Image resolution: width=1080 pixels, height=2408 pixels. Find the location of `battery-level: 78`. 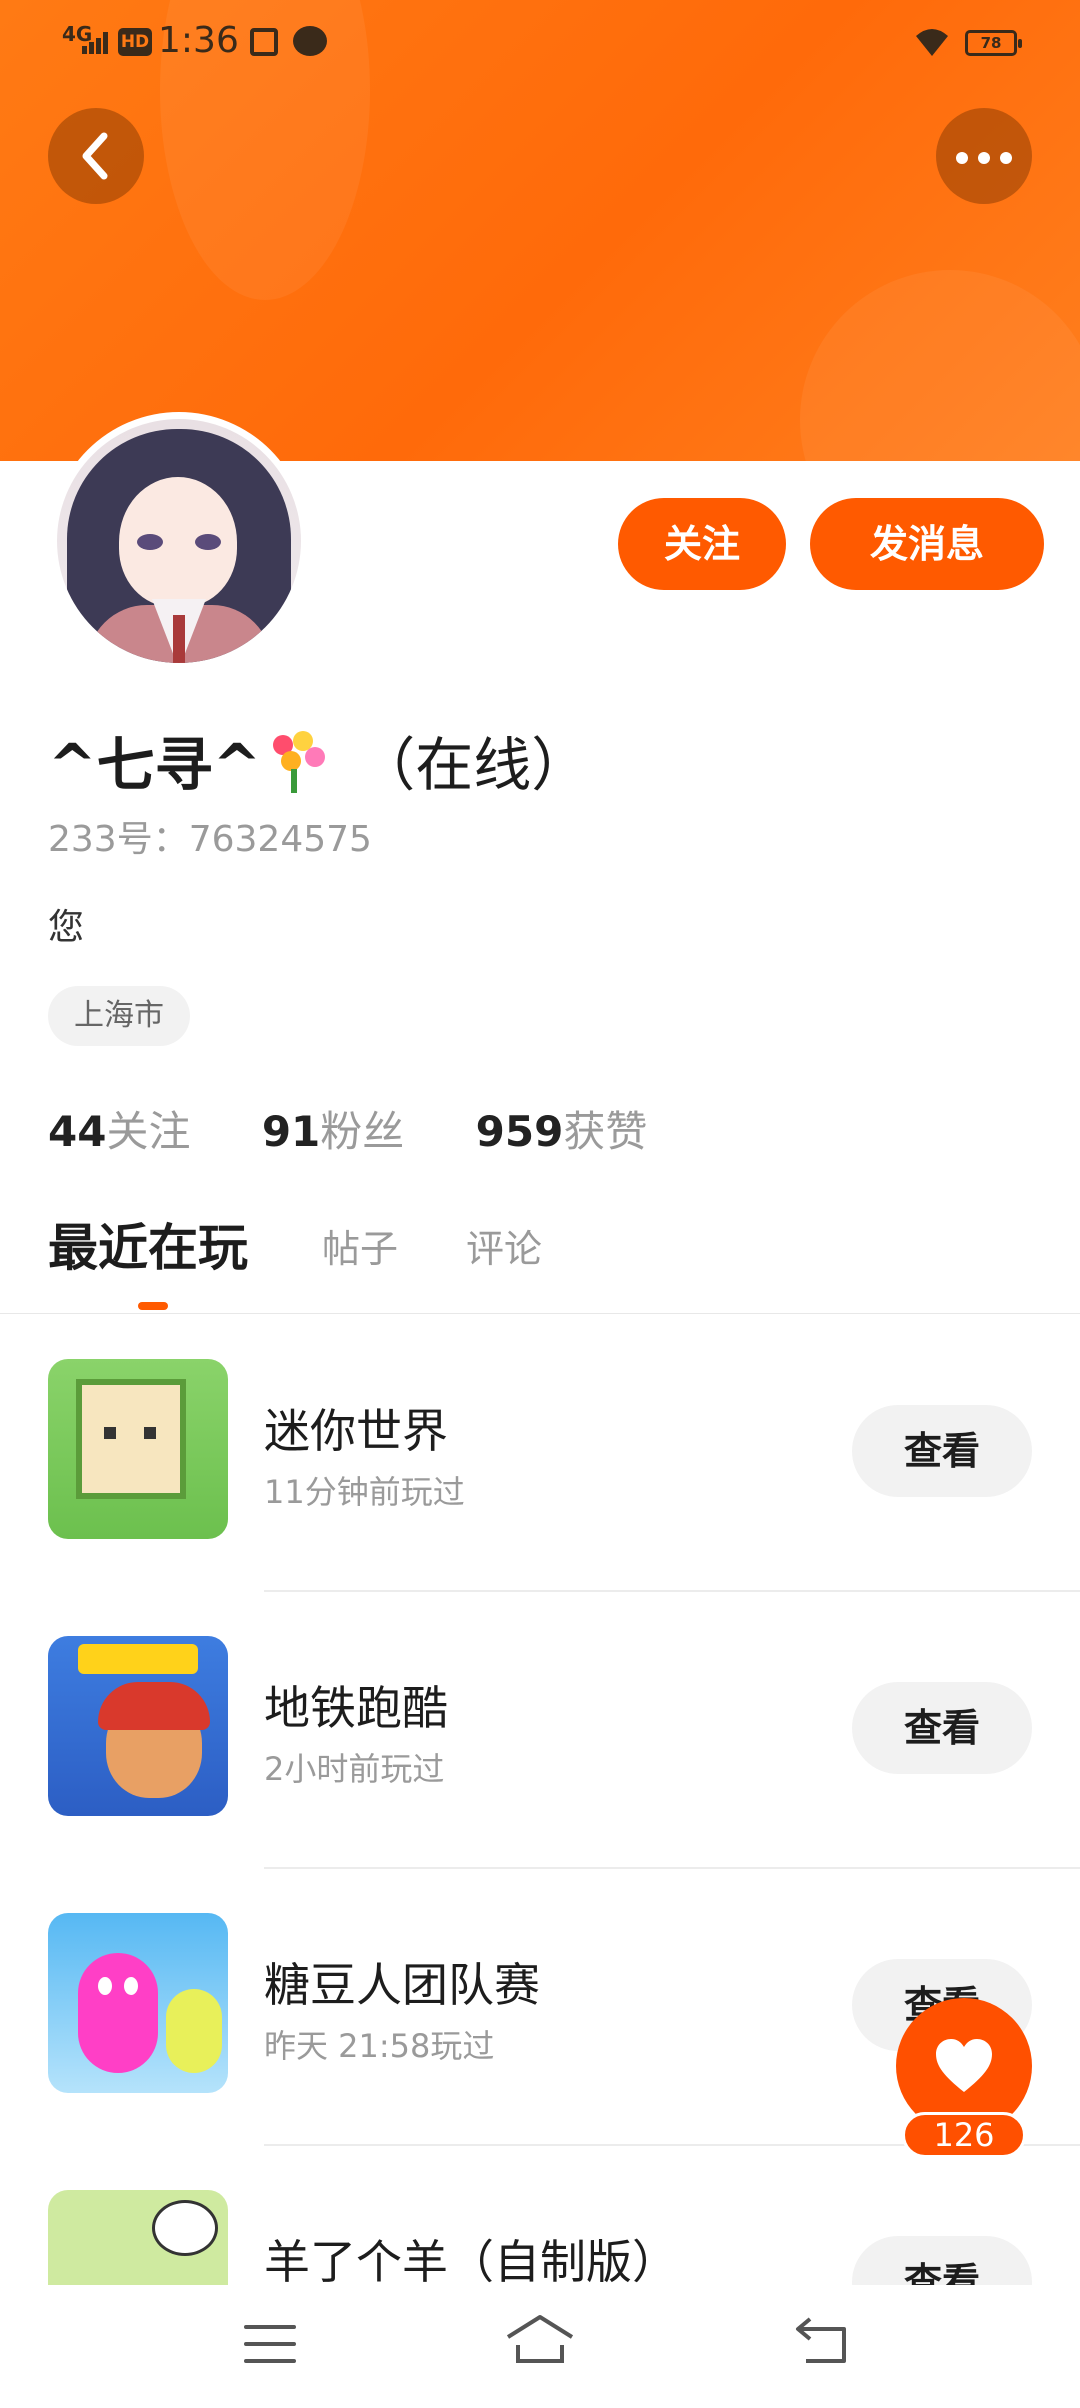

battery-level: 78 is located at coordinates (991, 43).